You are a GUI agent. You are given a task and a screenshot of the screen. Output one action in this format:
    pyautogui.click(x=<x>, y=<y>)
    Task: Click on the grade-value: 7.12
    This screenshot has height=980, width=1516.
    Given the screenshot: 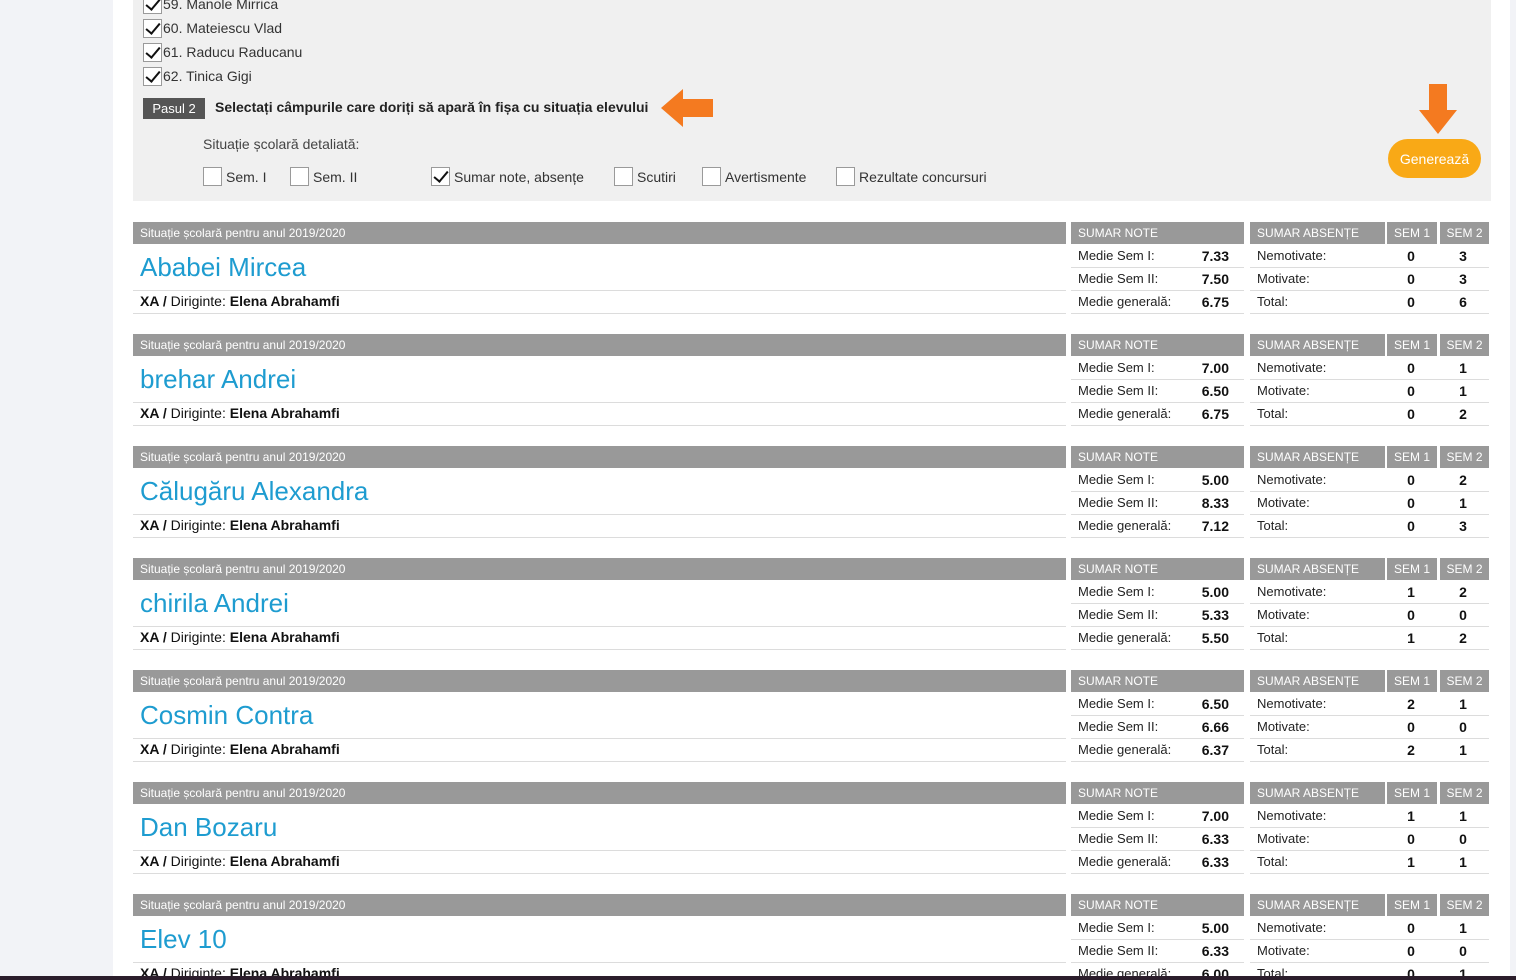 What is the action you would take?
    pyautogui.click(x=1215, y=526)
    